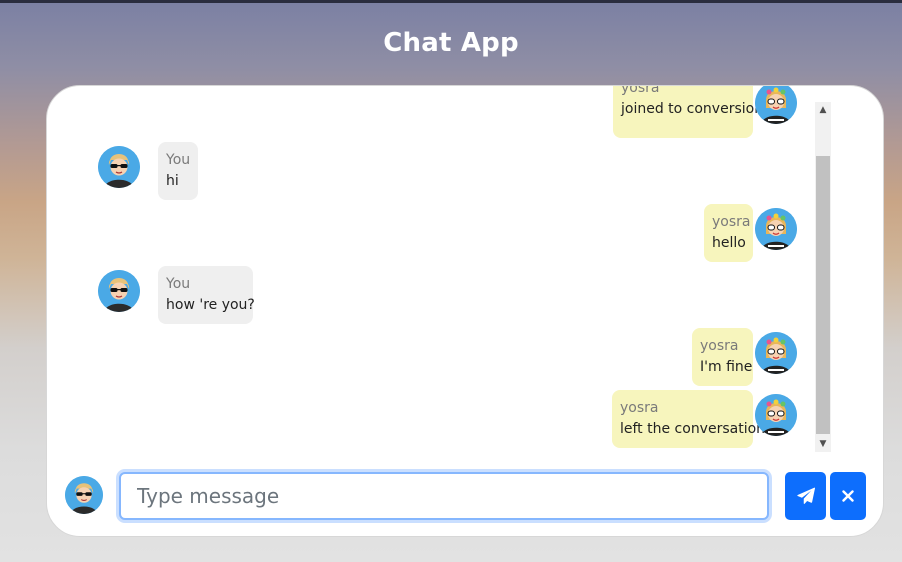 The width and height of the screenshot is (902, 562). I want to click on close-icon, so click(848, 496).